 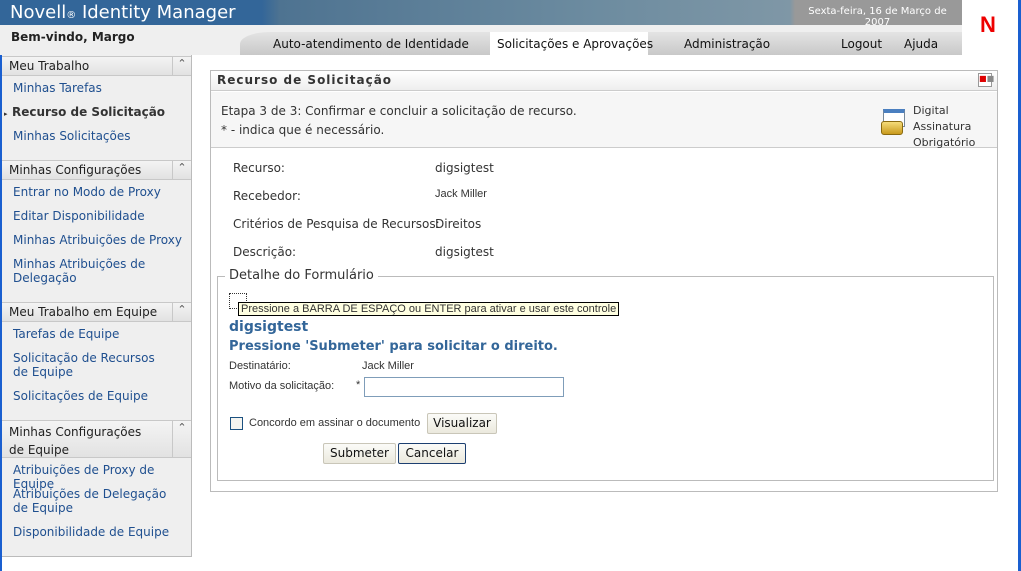 What do you see at coordinates (604, 81) in the screenshot?
I see `panel-title: Recurso de Solicitação` at bounding box center [604, 81].